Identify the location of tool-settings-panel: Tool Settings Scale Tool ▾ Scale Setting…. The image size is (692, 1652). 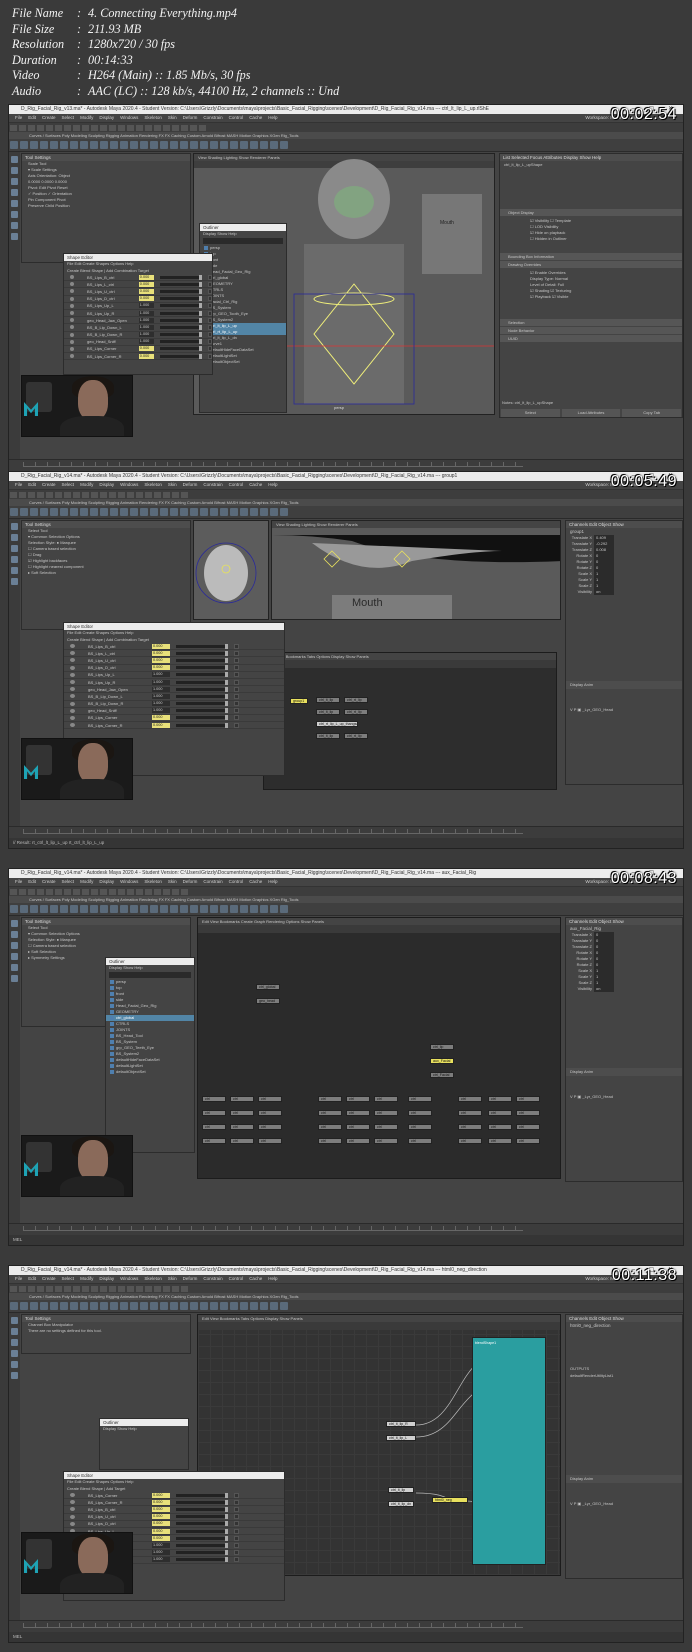
(106, 208).